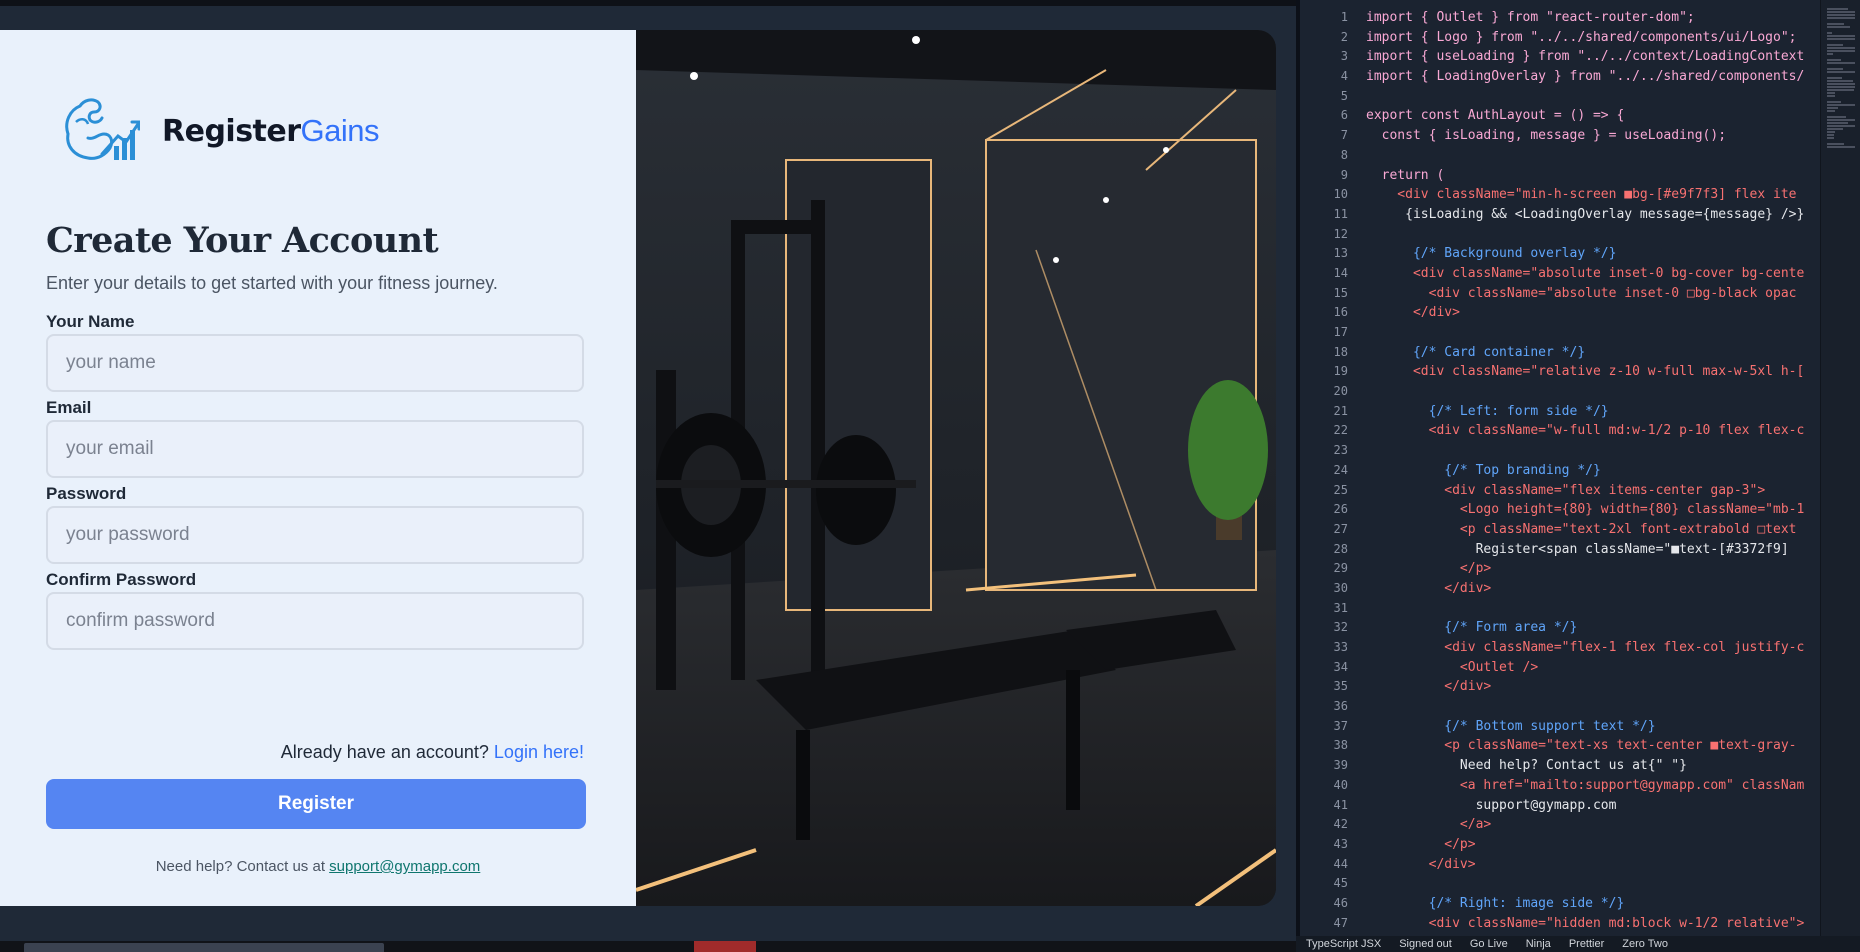 The image size is (1860, 952). I want to click on password-input, so click(315, 535).